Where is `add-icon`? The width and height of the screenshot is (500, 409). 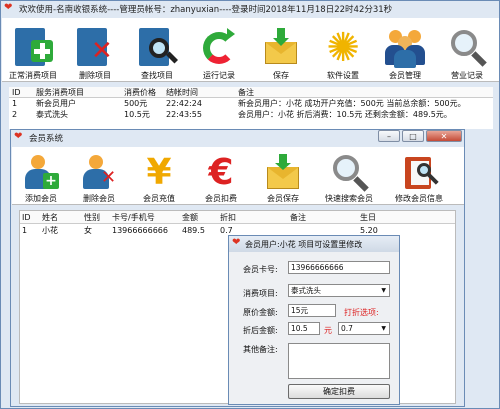 add-icon is located at coordinates (33, 48).